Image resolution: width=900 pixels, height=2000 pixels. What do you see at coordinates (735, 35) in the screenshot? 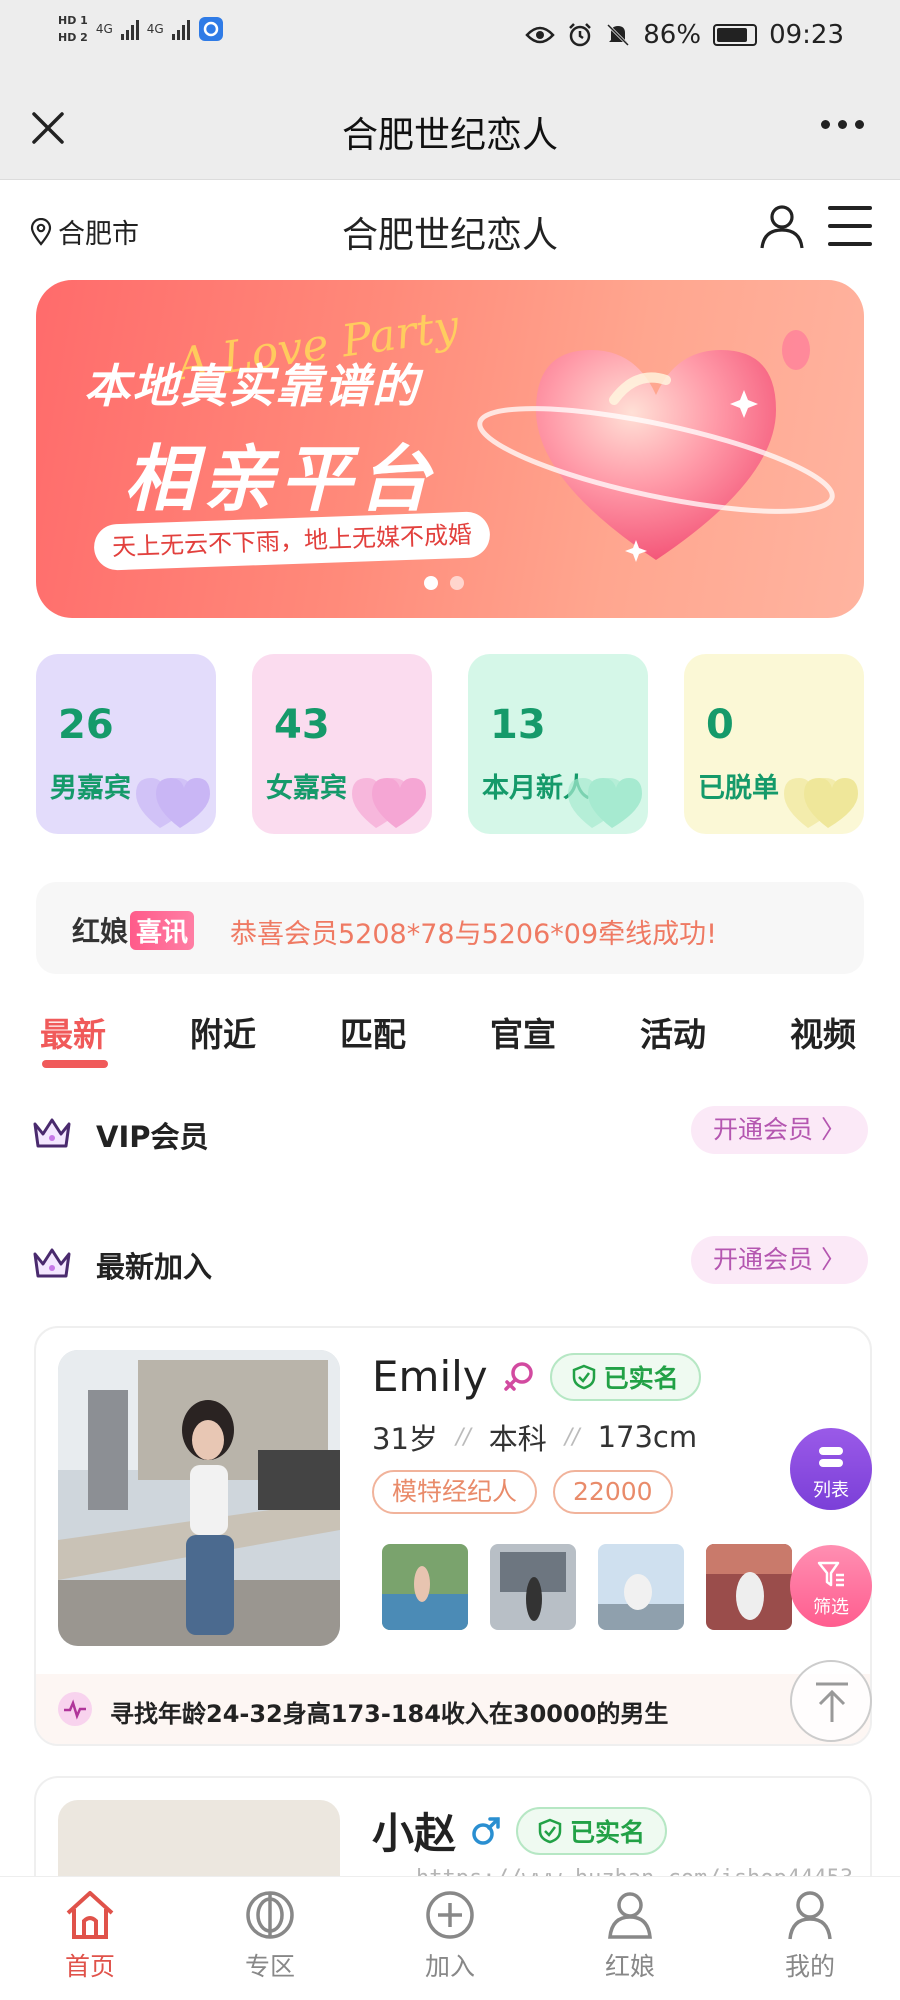
I see `battery-icon` at bounding box center [735, 35].